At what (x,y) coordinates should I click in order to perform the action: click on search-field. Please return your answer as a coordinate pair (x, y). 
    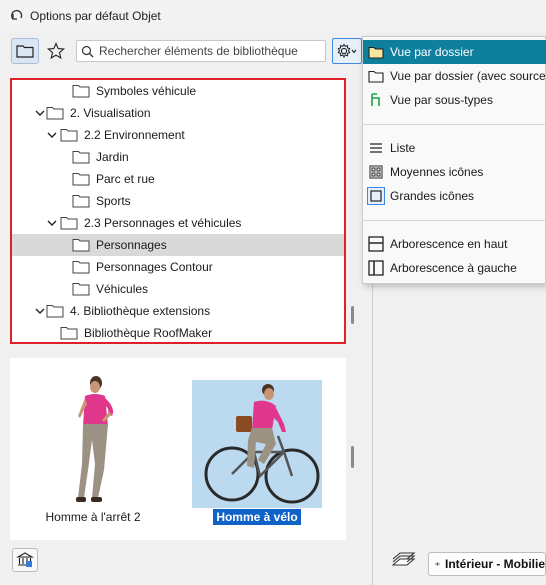
    Looking at the image, I should click on (201, 51).